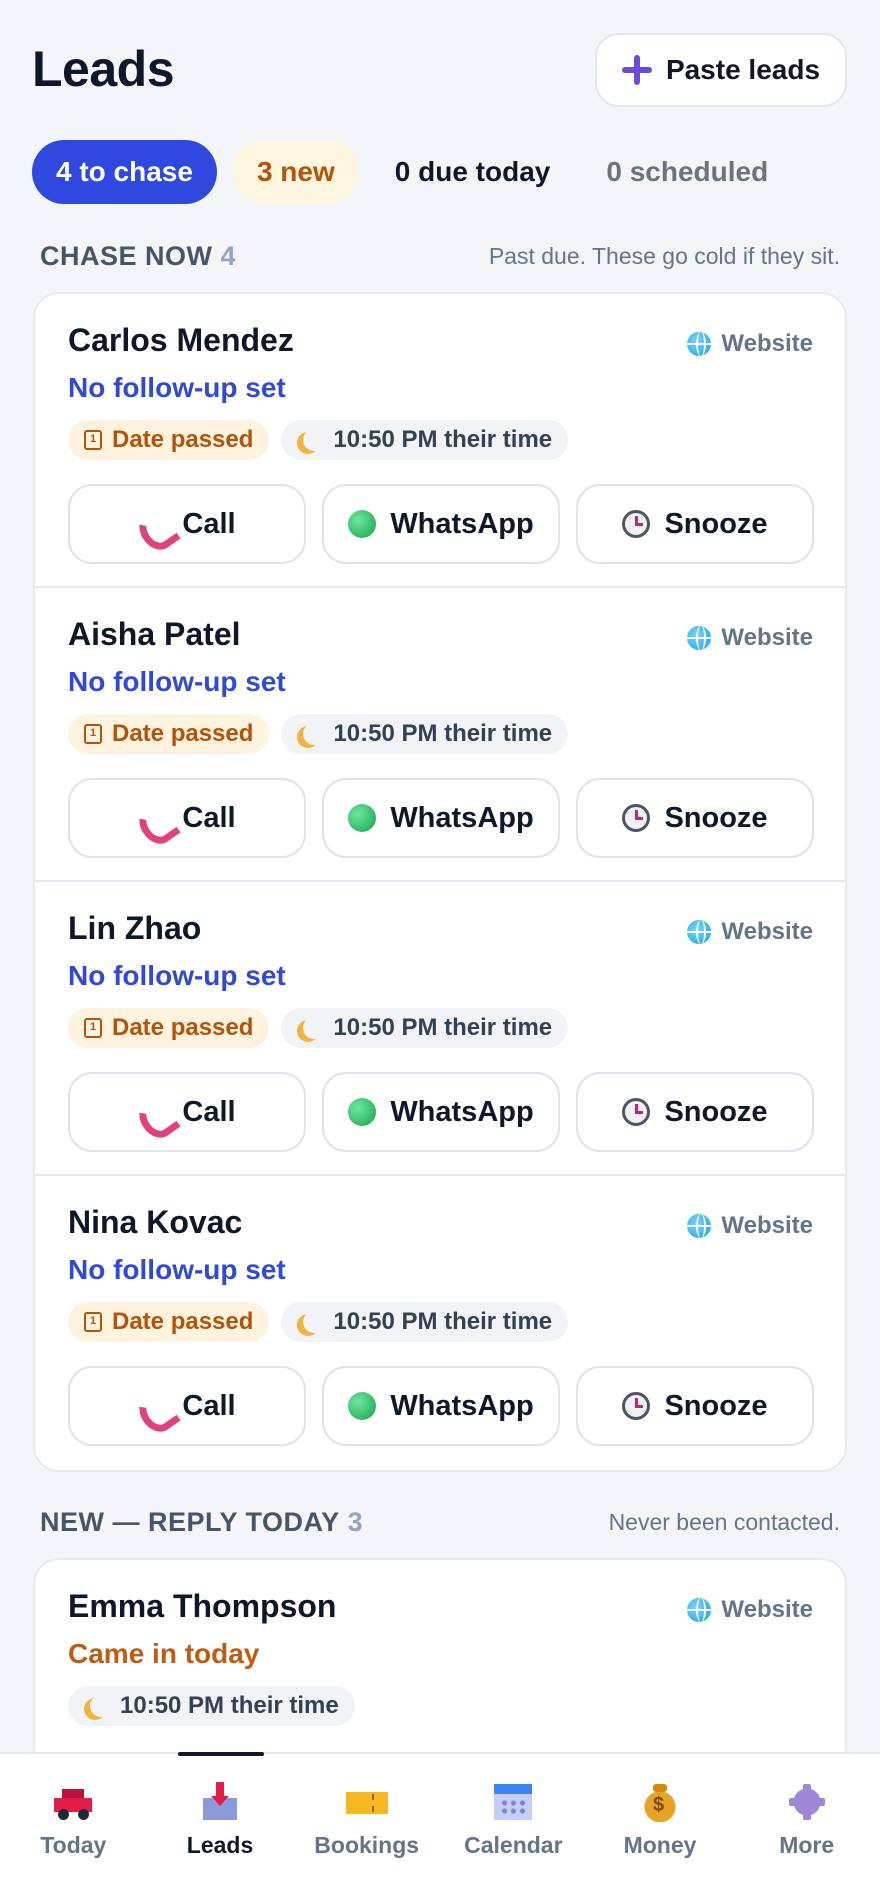 This screenshot has height=1880, width=880. I want to click on lead-tags: 10:50 PM their time, so click(211, 1706).